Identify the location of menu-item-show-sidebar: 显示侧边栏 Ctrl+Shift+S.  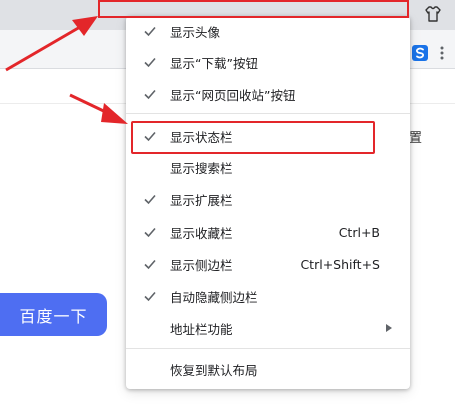
(268, 264).